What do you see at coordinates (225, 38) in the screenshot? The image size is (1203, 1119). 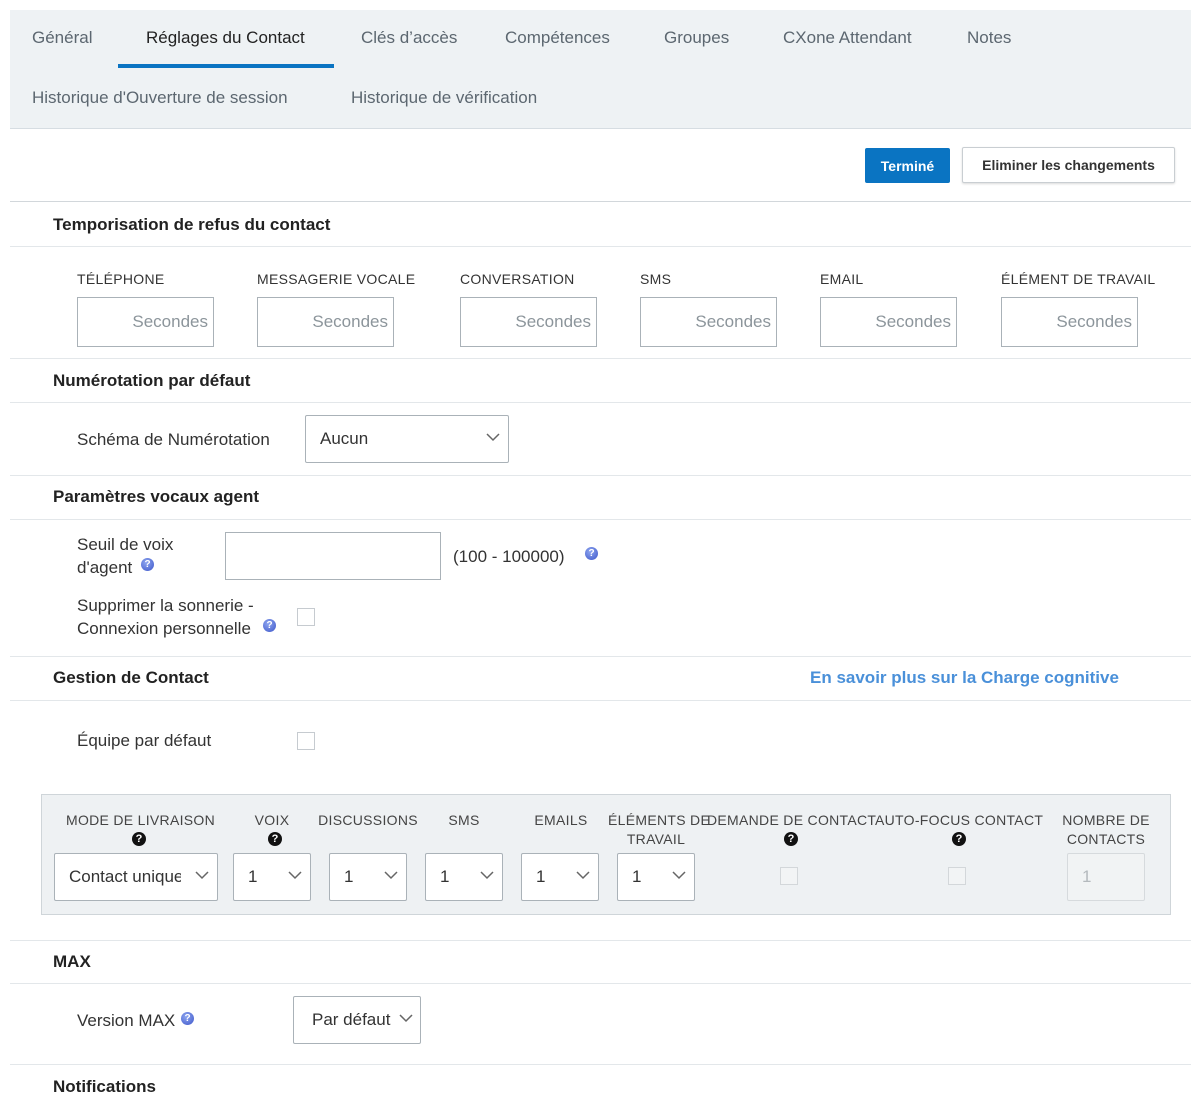 I see `tab-contact-settings: Réglages du Contact` at bounding box center [225, 38].